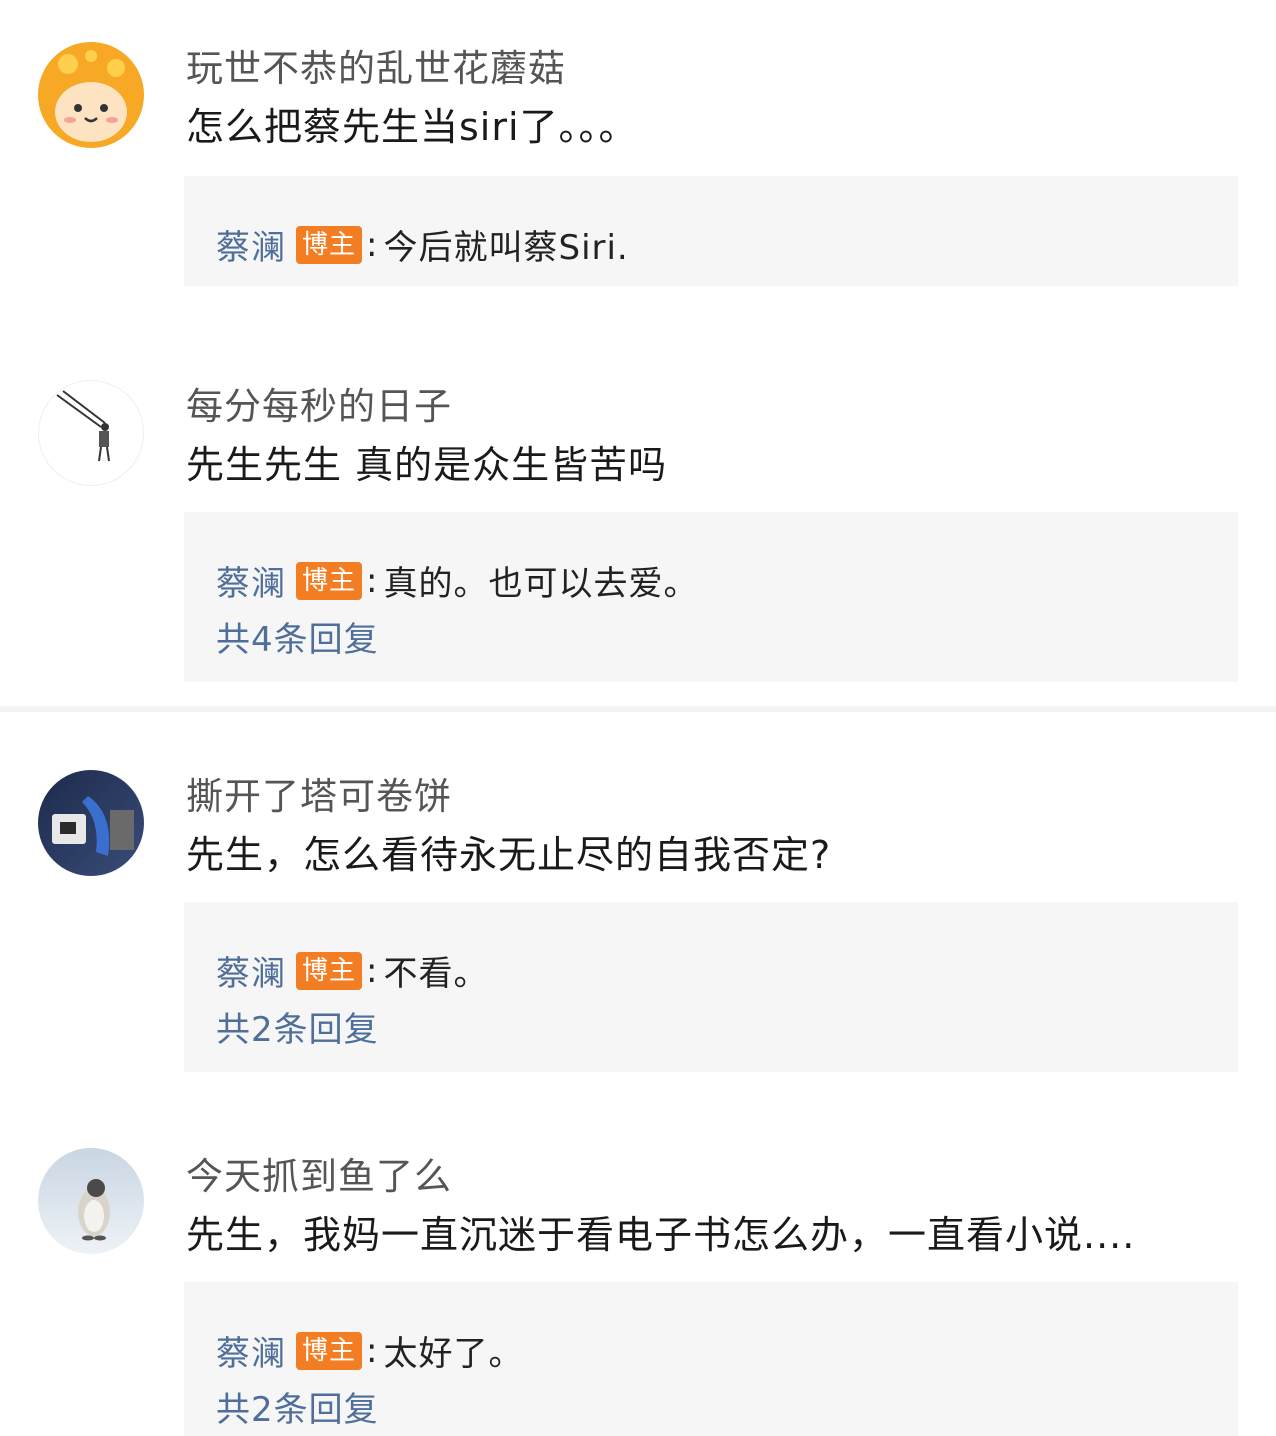 Image resolution: width=1276 pixels, height=1436 pixels. What do you see at coordinates (319, 793) in the screenshot?
I see `comment-username: 撕开了塔可卷饼` at bounding box center [319, 793].